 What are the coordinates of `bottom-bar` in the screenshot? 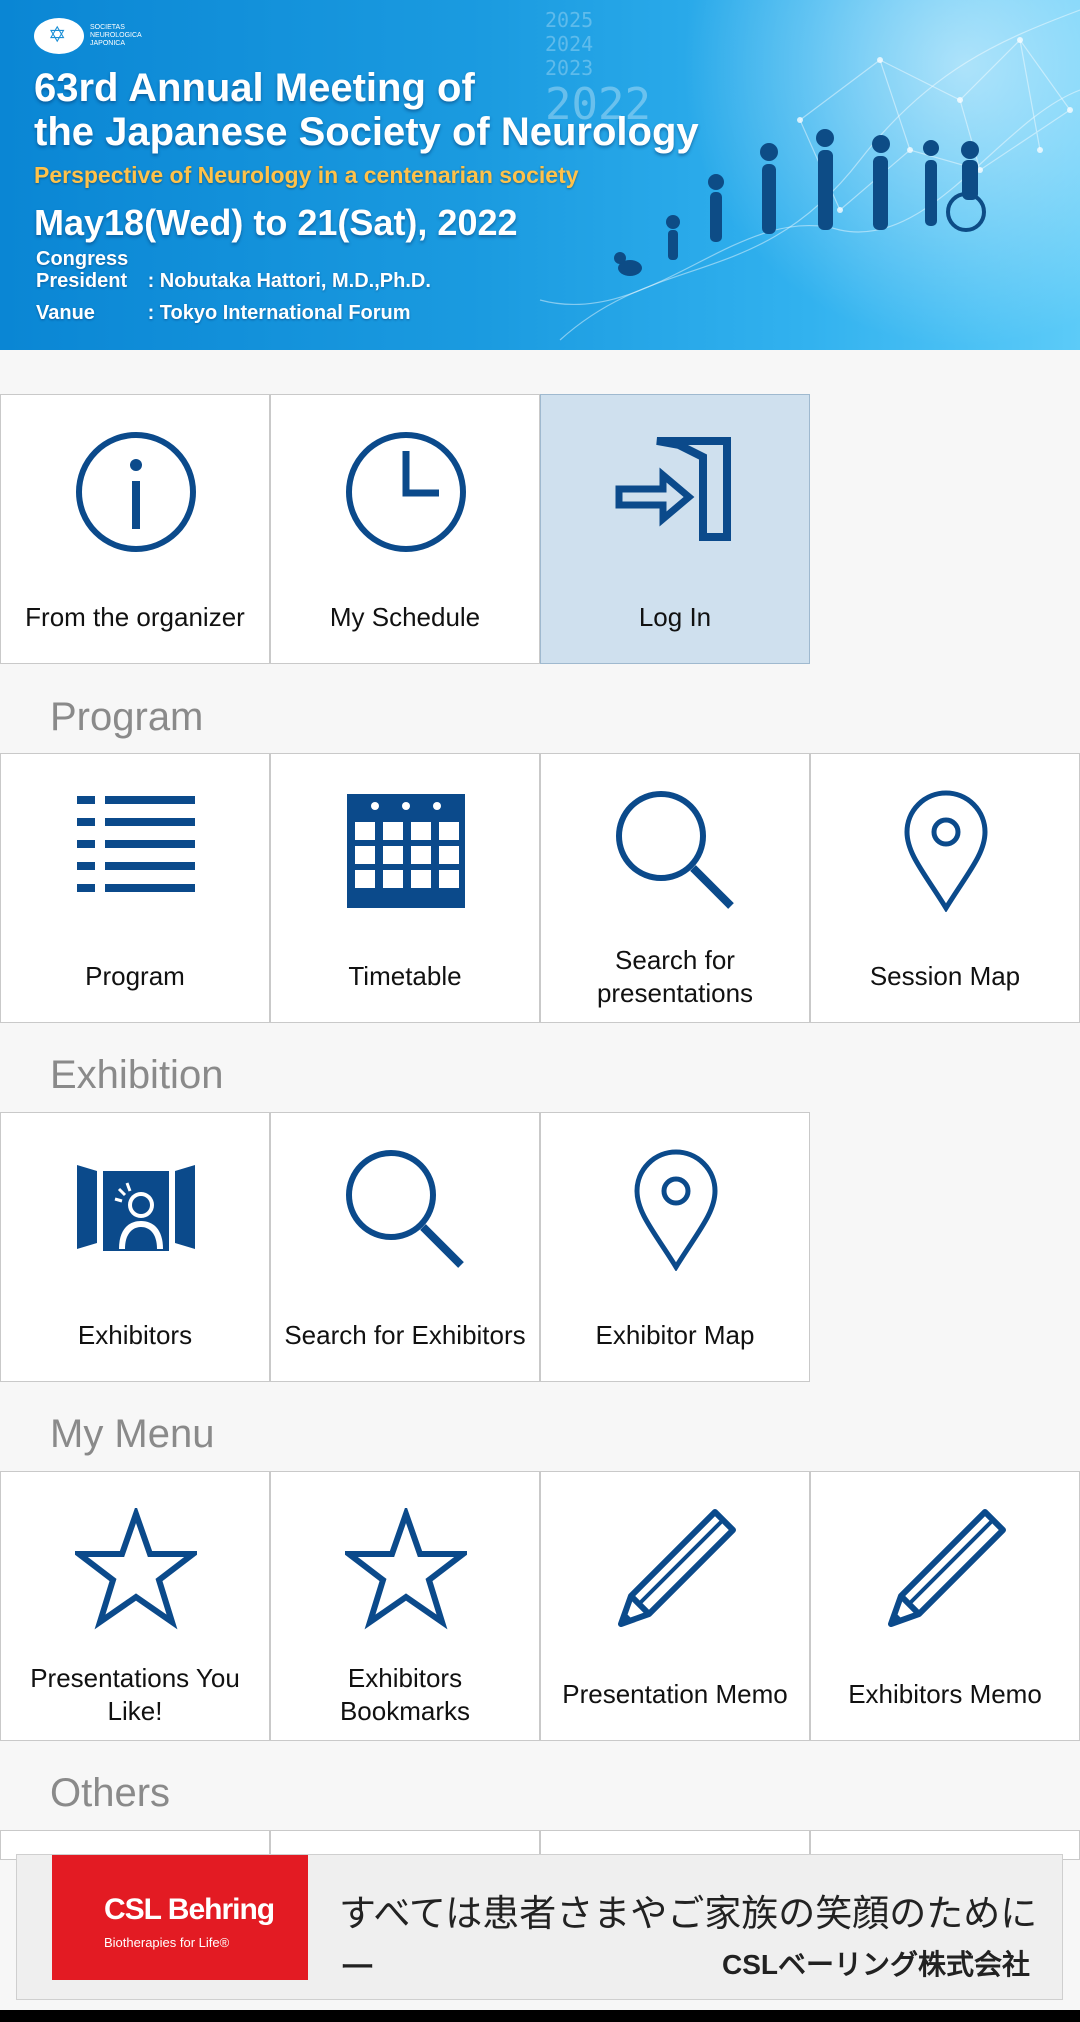 It's located at (540, 2016).